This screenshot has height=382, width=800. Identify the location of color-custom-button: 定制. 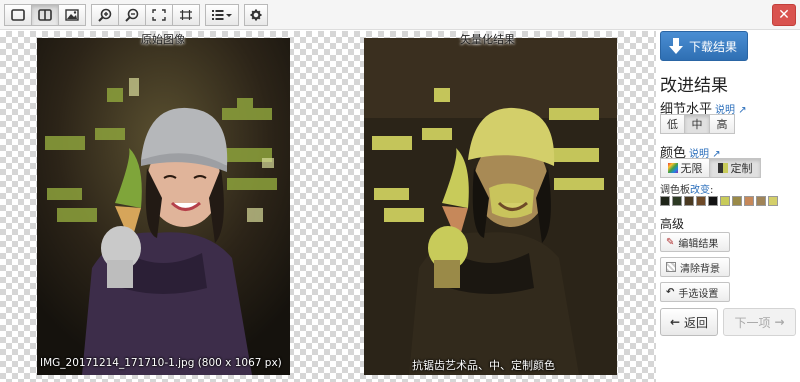
(735, 168).